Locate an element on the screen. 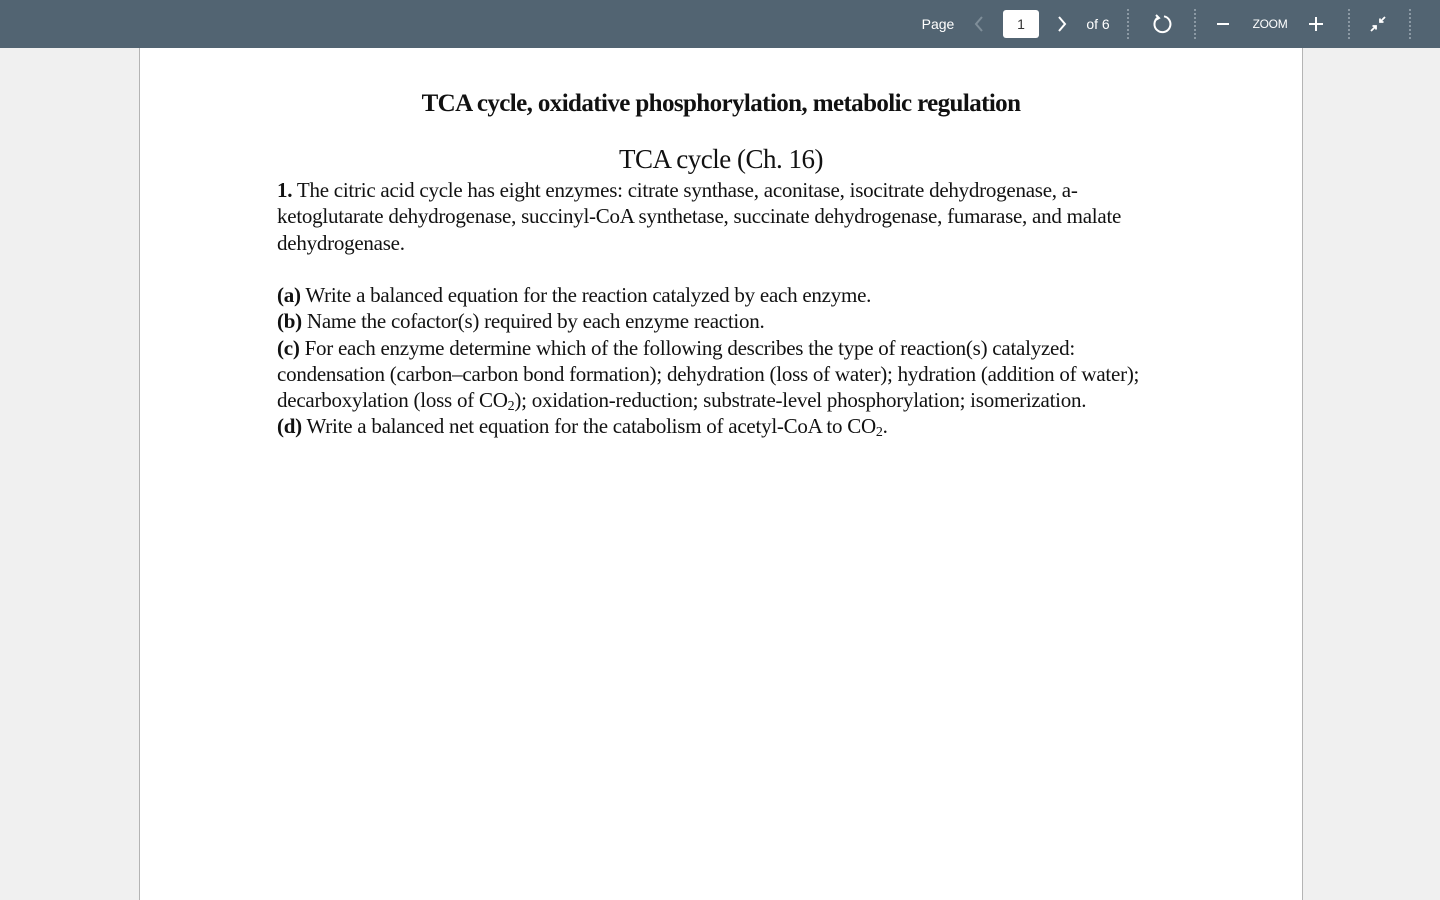  part-label: (a) is located at coordinates (289, 295).